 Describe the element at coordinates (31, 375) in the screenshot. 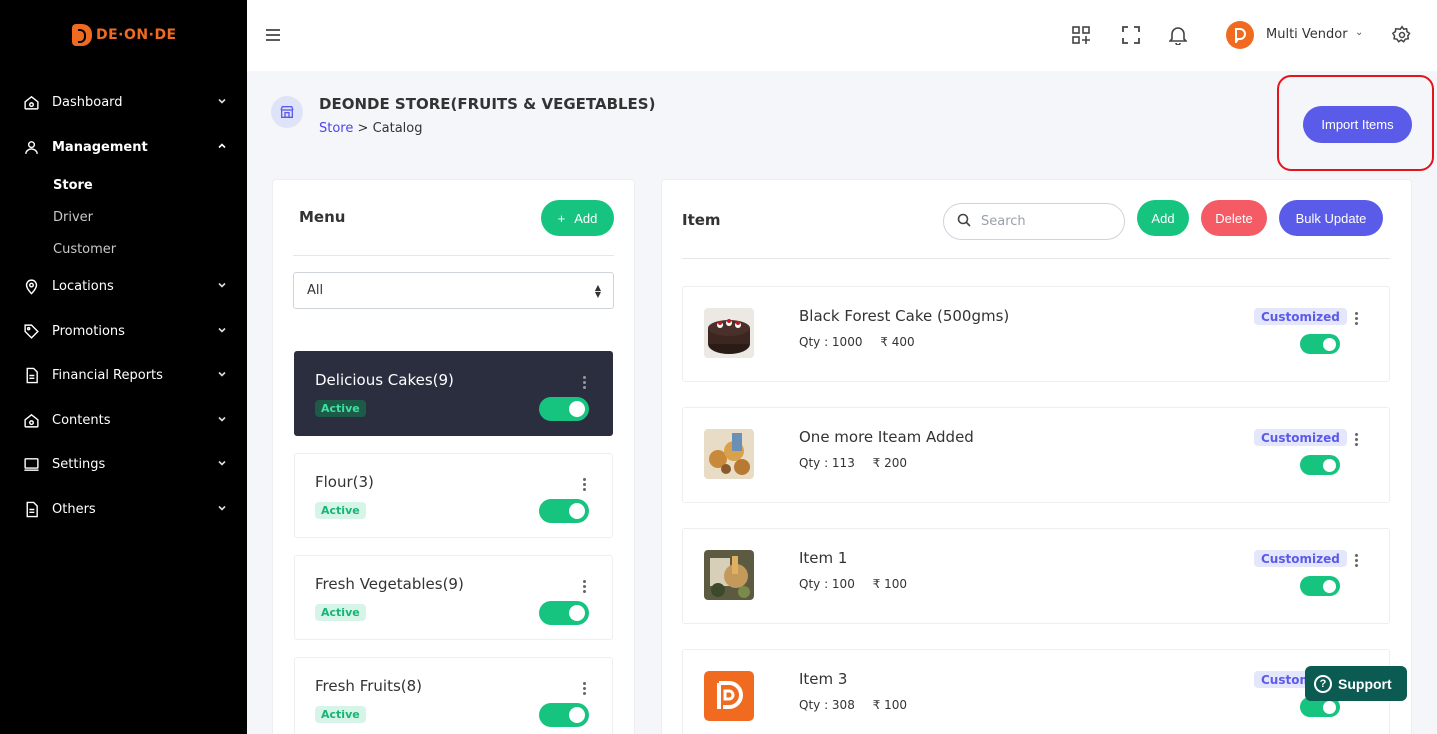

I see `document-icon` at that location.